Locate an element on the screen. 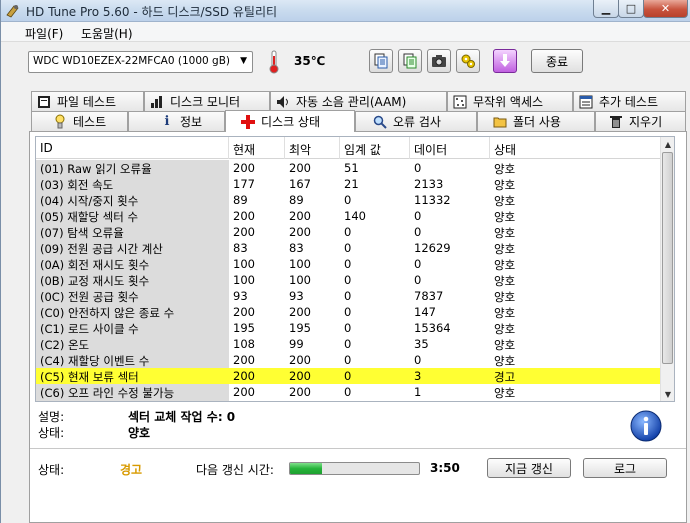 This screenshot has height=523, width=690. attribute-id: (C5) 현재 보류 섹터 is located at coordinates (132, 376).